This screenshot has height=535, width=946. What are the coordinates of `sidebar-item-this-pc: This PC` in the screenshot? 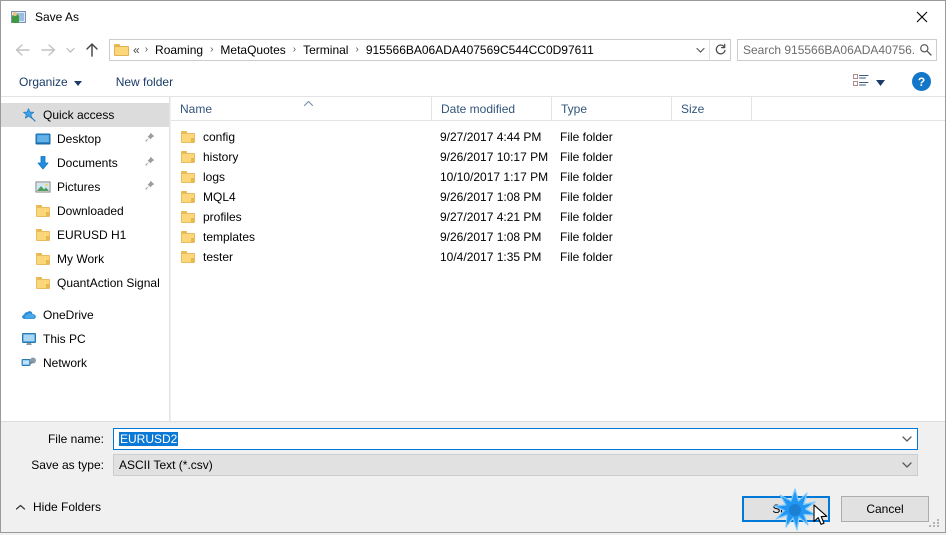 It's located at (85, 339).